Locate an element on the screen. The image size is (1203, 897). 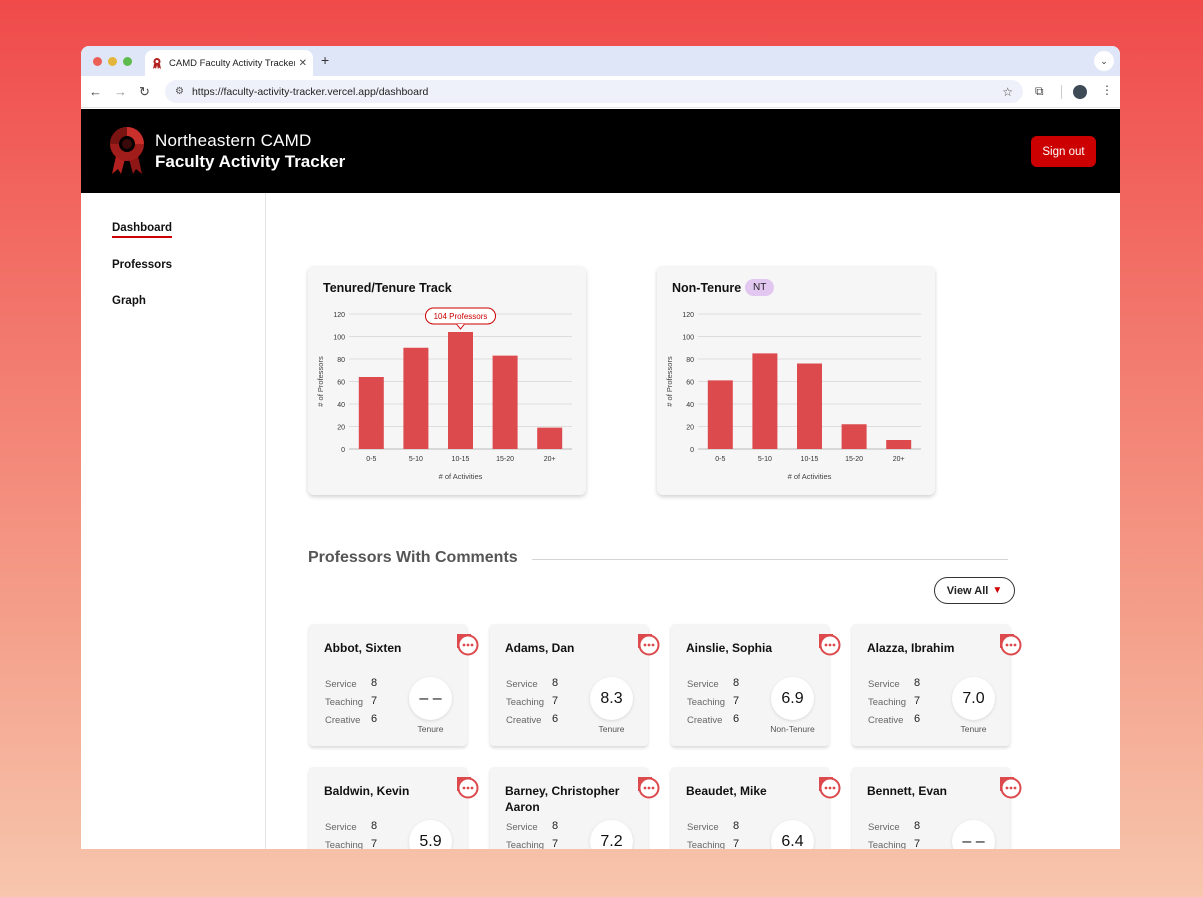
profile-avatar is located at coordinates (1080, 92).